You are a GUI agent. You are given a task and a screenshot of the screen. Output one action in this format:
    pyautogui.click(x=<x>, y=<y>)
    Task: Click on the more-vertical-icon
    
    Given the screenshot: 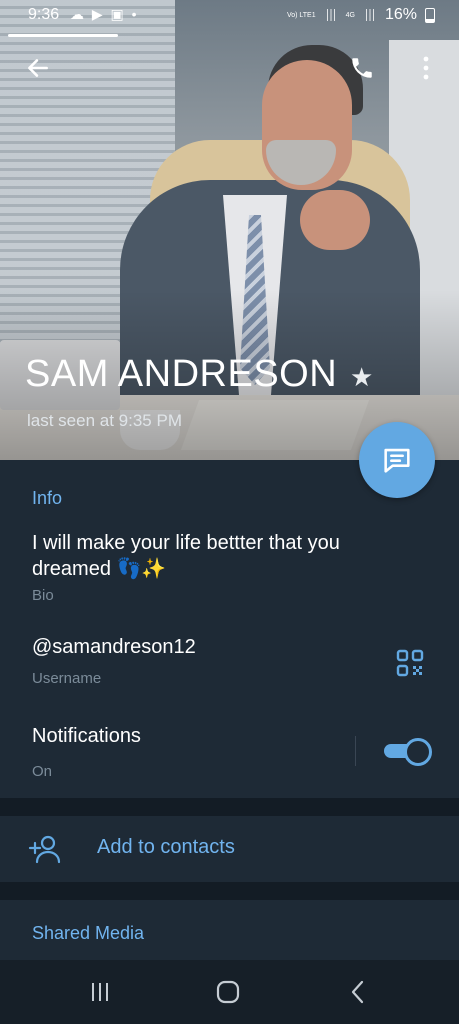 What is the action you would take?
    pyautogui.click(x=426, y=68)
    